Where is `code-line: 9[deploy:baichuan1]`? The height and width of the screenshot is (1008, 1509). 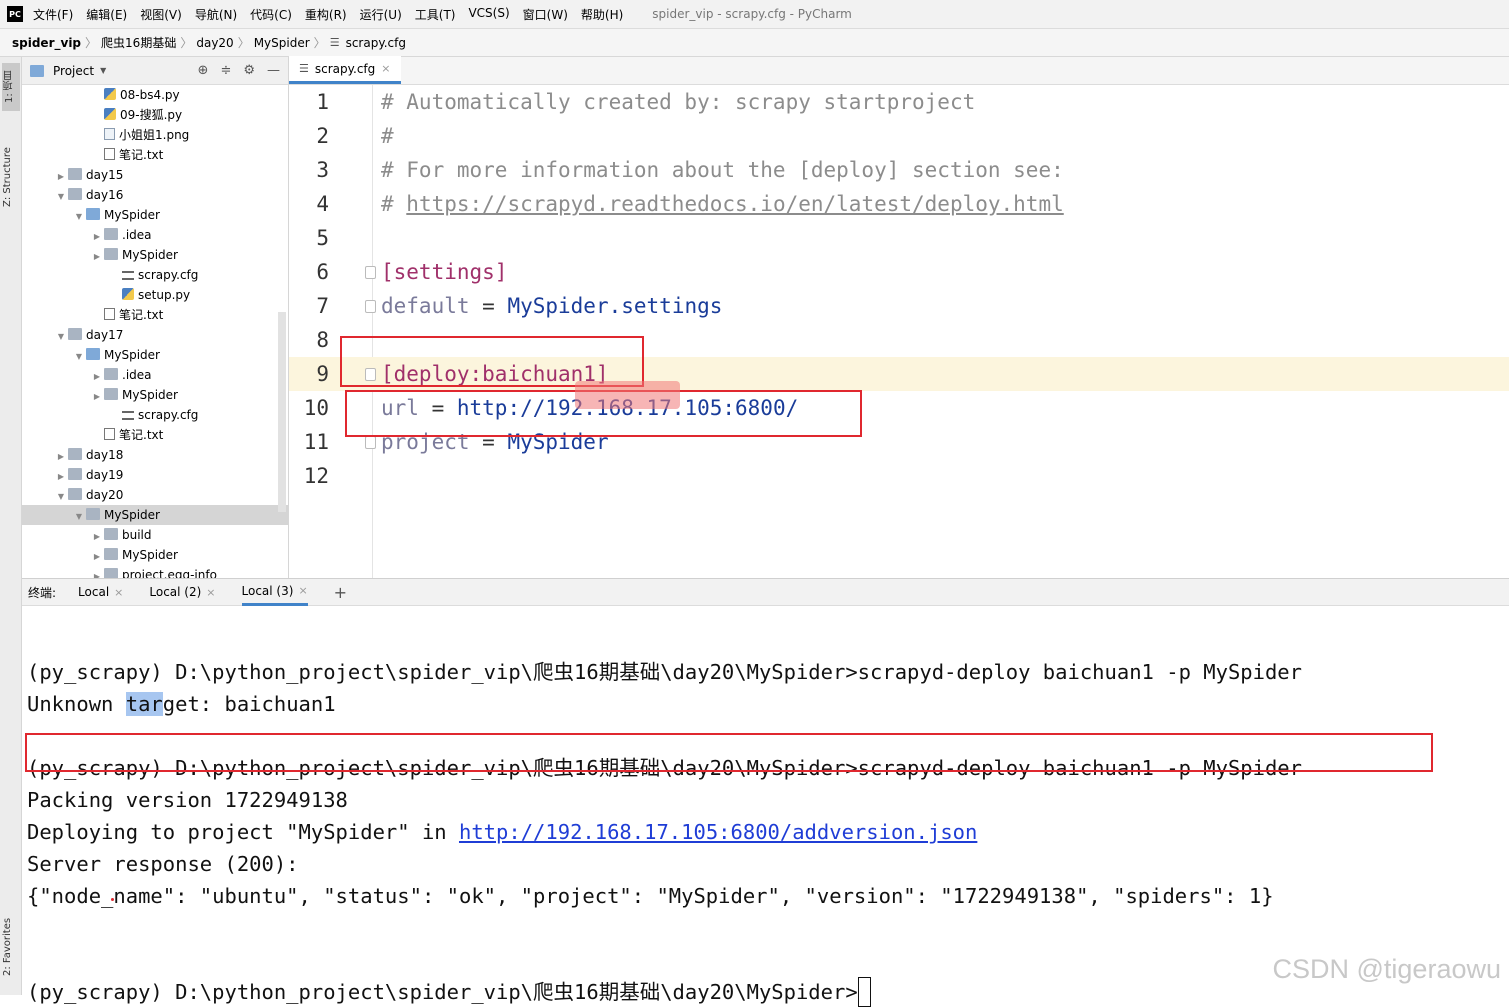
code-line: 9[deploy:baichuan1] is located at coordinates (899, 374).